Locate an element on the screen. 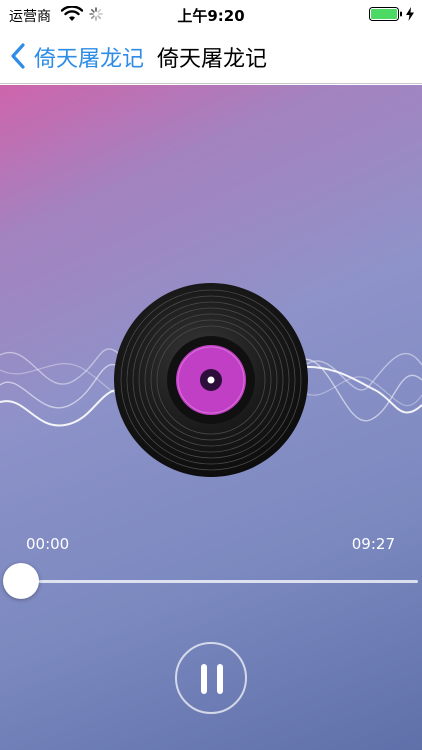 This screenshot has height=750, width=422. charging-icon is located at coordinates (410, 14).